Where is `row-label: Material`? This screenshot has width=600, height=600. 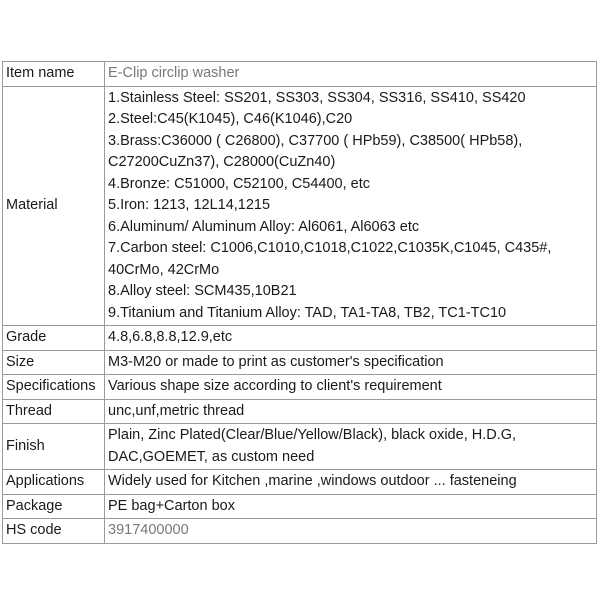 row-label: Material is located at coordinates (53, 205).